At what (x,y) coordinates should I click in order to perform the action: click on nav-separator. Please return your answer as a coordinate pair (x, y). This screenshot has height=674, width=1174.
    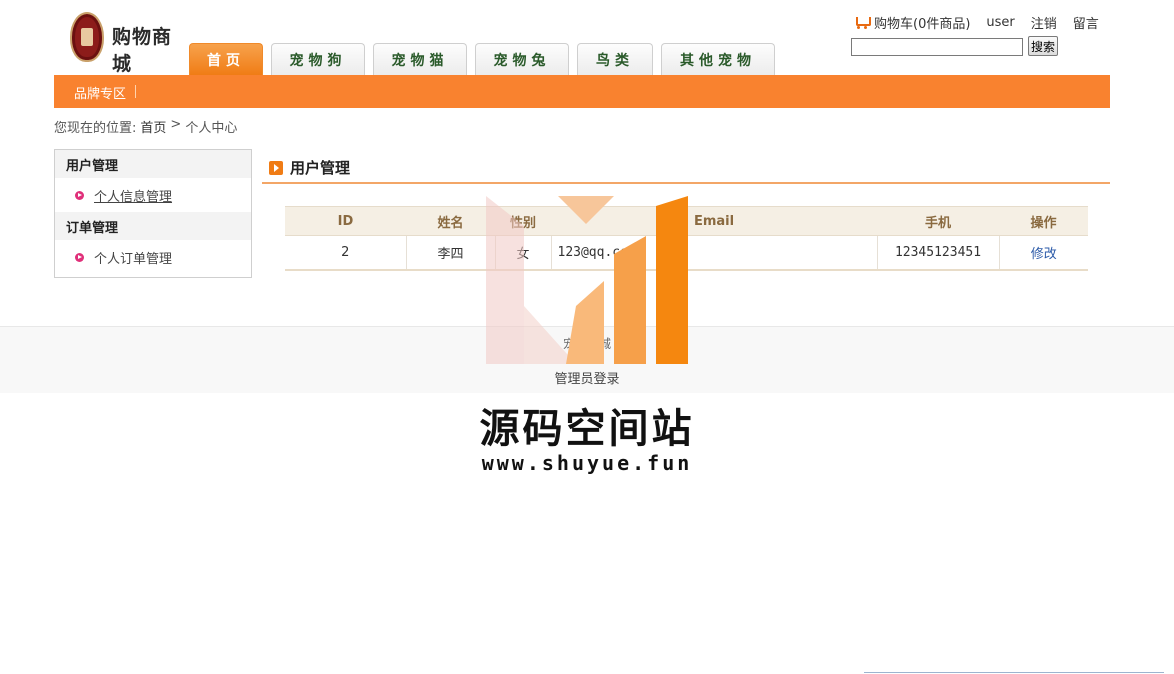
    Looking at the image, I should click on (135, 91).